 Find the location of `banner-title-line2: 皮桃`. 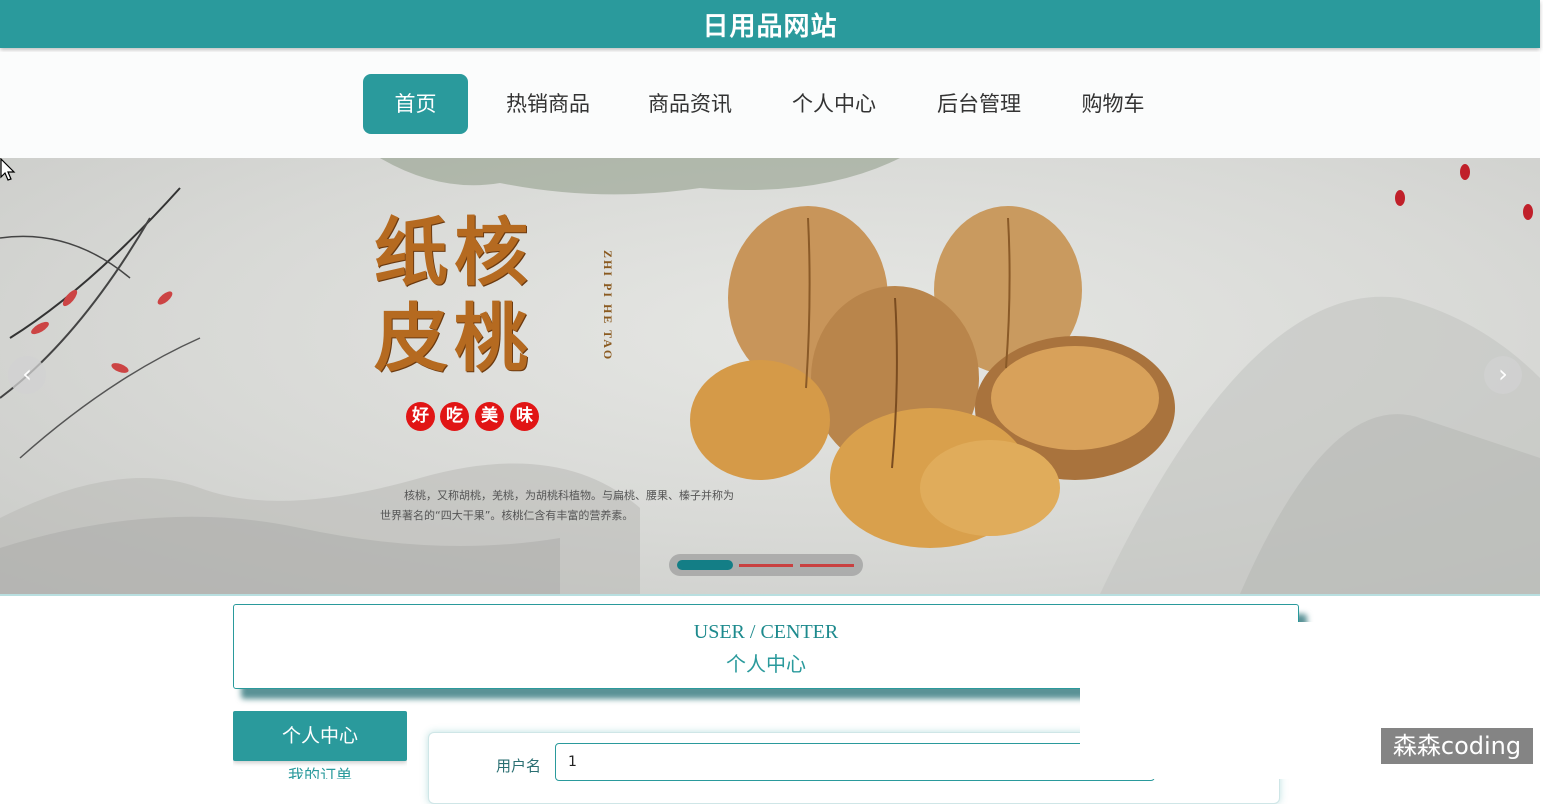

banner-title-line2: 皮桃 is located at coordinates (454, 339).